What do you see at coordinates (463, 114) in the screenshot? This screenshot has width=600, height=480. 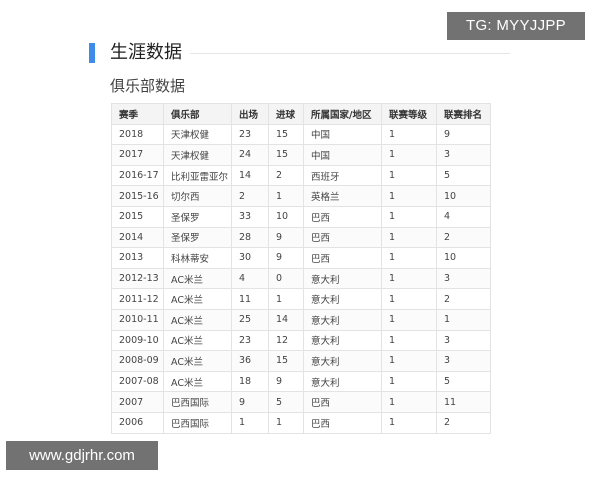 I see `column-header: 联赛排名` at bounding box center [463, 114].